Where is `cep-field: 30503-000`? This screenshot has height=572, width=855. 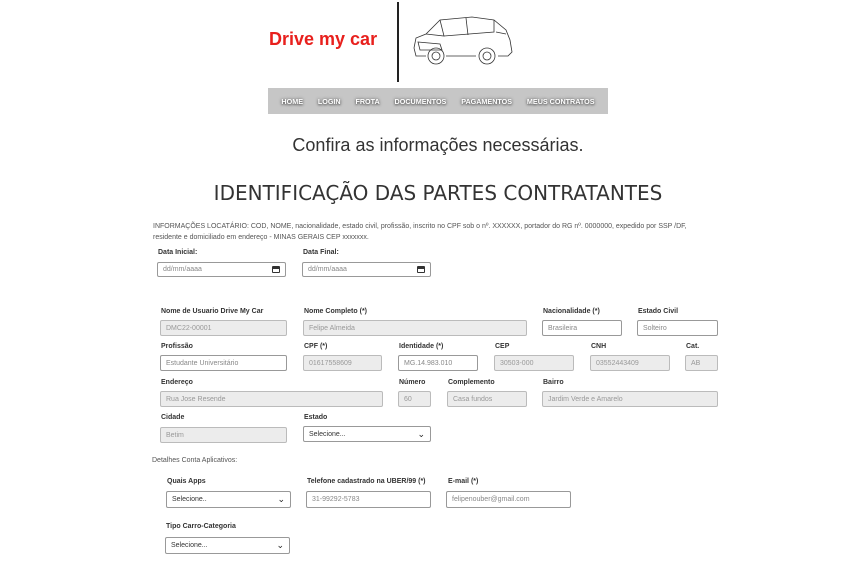
cep-field: 30503-000 is located at coordinates (534, 363).